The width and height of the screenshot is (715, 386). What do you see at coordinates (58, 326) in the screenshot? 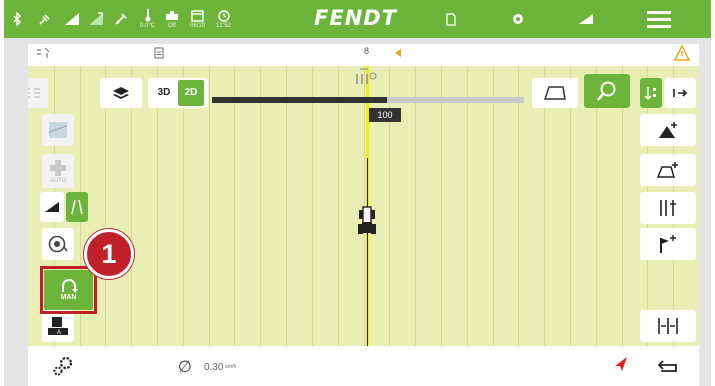
I see `implement-button: A` at bounding box center [58, 326].